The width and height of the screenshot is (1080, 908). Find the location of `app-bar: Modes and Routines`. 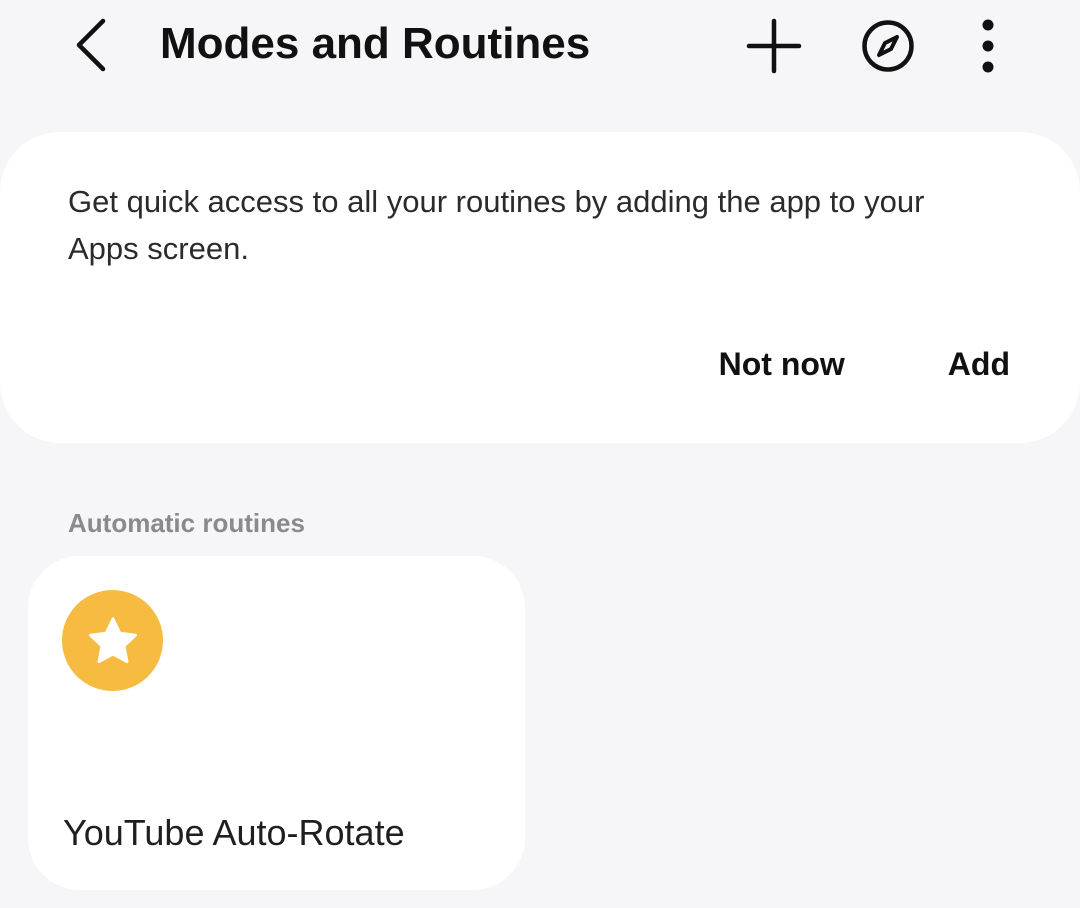

app-bar: Modes and Routines is located at coordinates (540, 45).